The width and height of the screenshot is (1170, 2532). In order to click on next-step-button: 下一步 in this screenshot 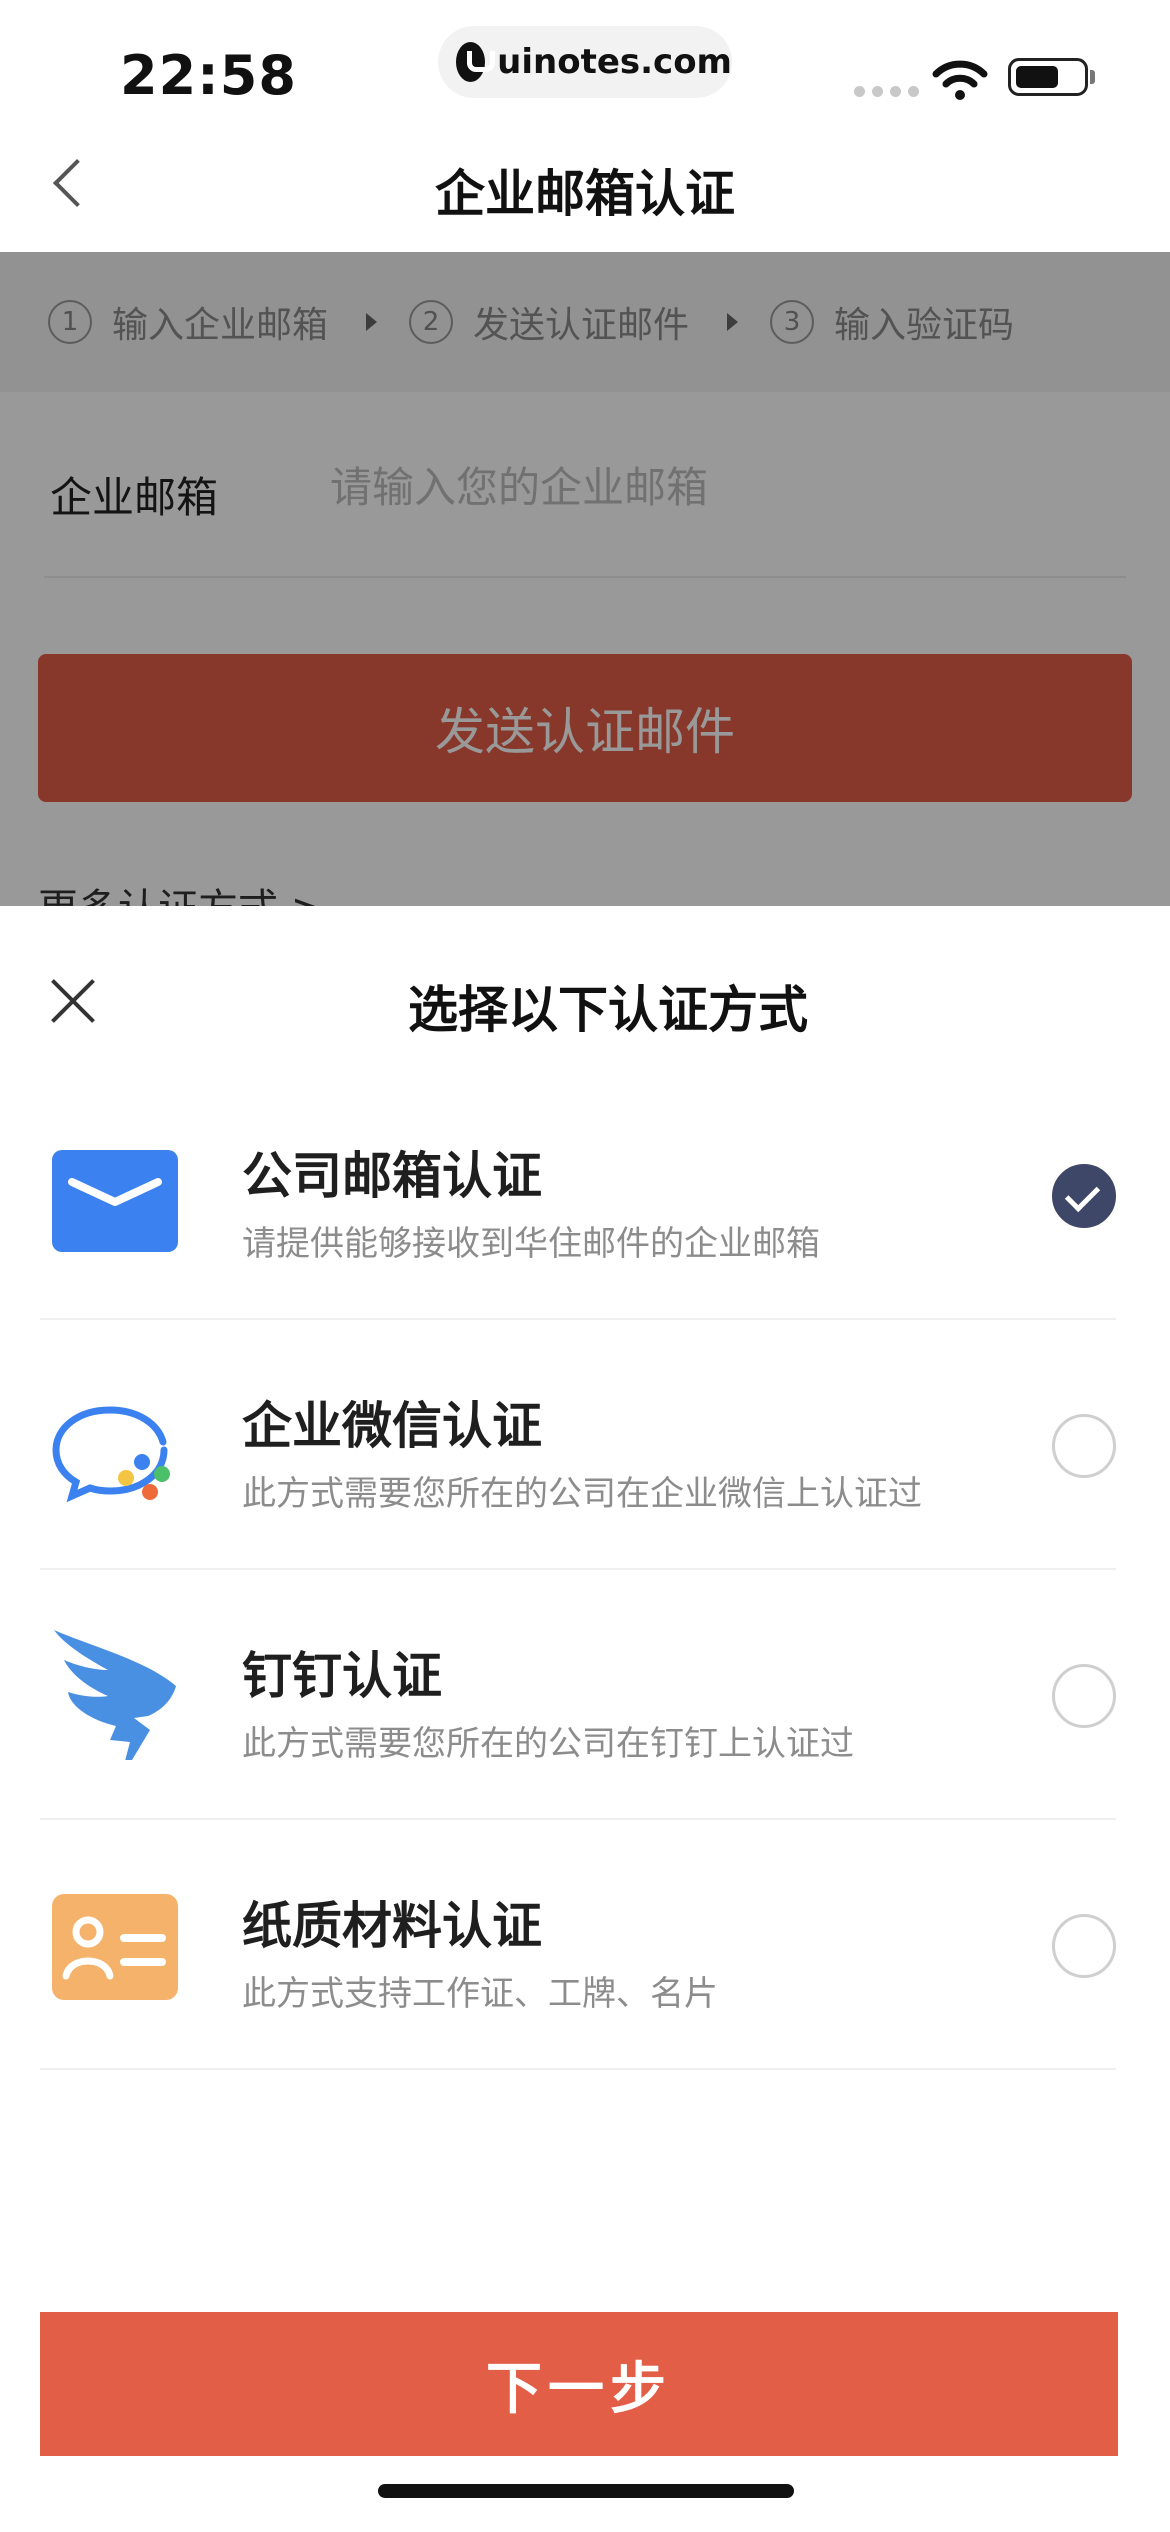, I will do `click(579, 2384)`.